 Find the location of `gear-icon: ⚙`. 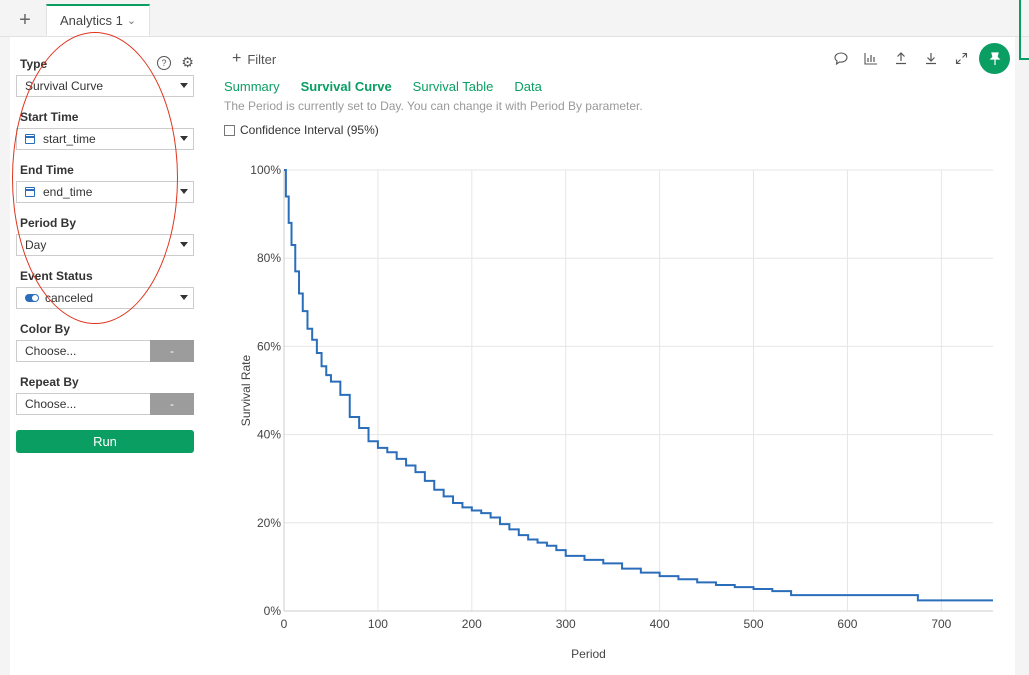

gear-icon: ⚙ is located at coordinates (187, 62).